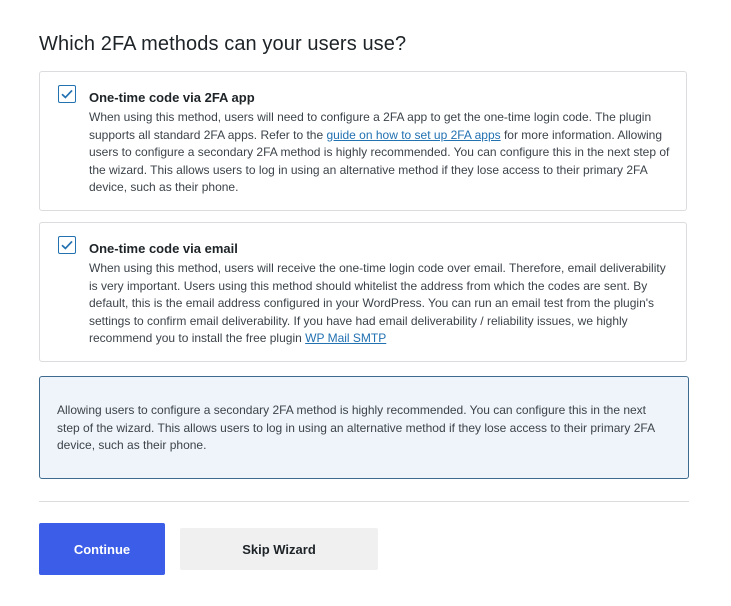 The width and height of the screenshot is (731, 606). What do you see at coordinates (223, 44) in the screenshot?
I see `page-title: Which 2FA methods can your users use?` at bounding box center [223, 44].